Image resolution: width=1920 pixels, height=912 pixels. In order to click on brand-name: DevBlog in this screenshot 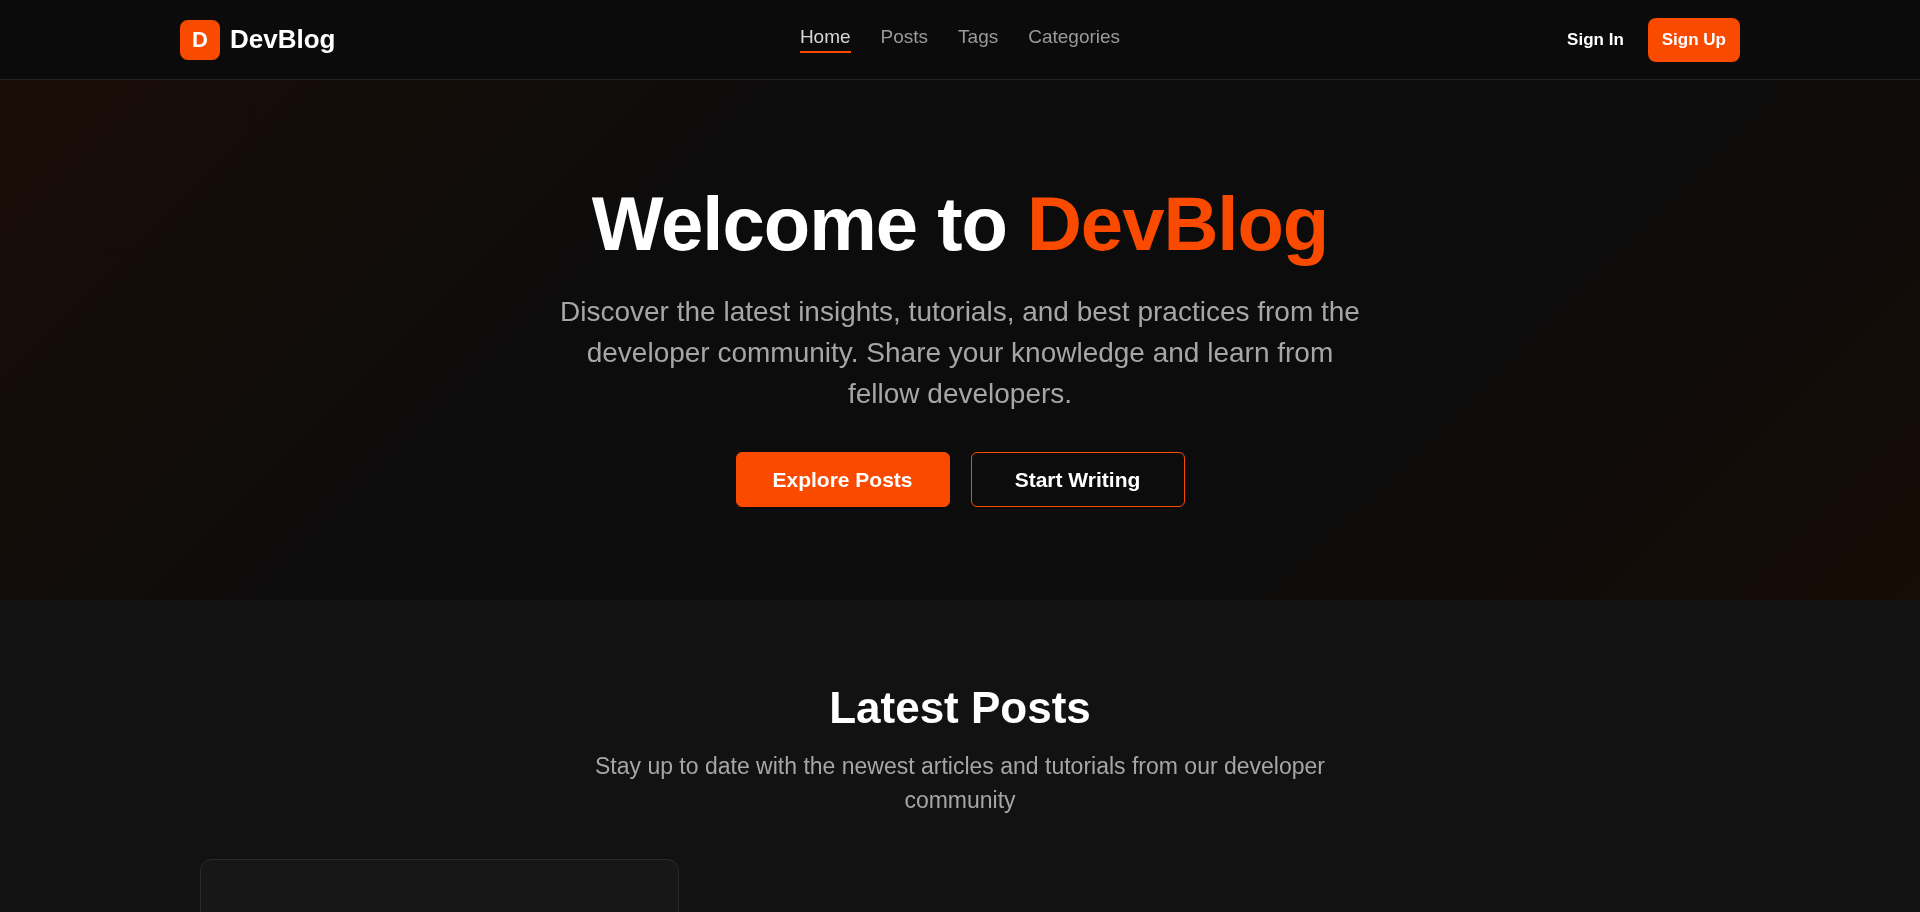, I will do `click(283, 39)`.